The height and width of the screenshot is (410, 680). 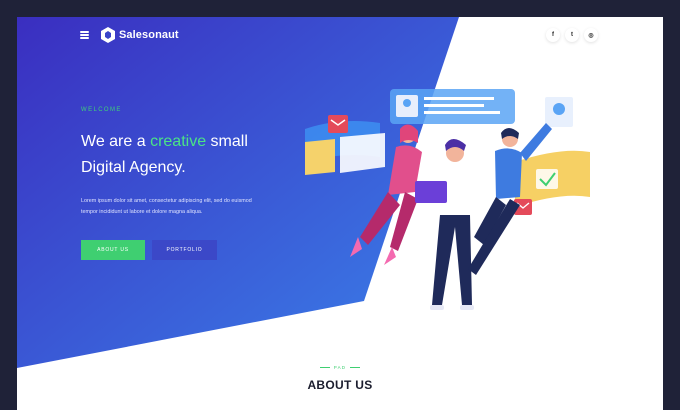 I want to click on divider-right, so click(x=355, y=368).